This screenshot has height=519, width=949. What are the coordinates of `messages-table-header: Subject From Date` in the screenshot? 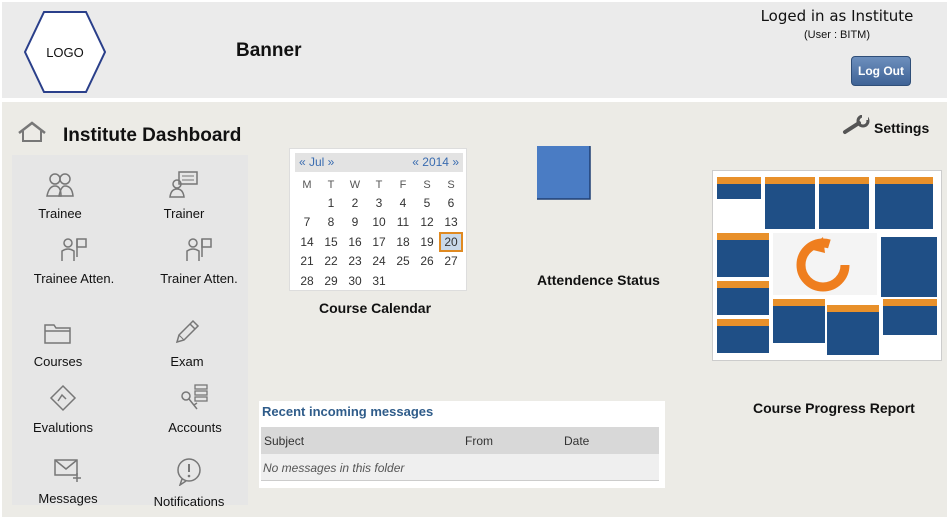 It's located at (460, 440).